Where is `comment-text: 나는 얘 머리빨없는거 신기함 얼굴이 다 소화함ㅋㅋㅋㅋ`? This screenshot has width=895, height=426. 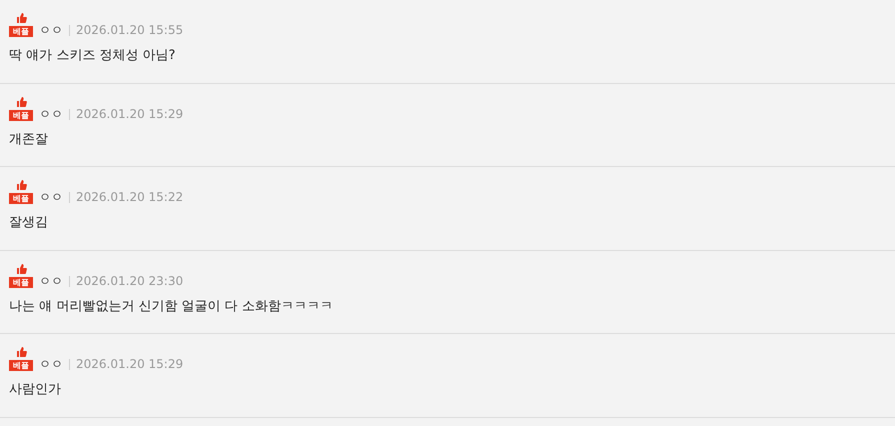
comment-text: 나는 얘 머리빨없는거 신기함 얼굴이 다 소화함ㅋㅋㅋㅋ is located at coordinates (171, 307).